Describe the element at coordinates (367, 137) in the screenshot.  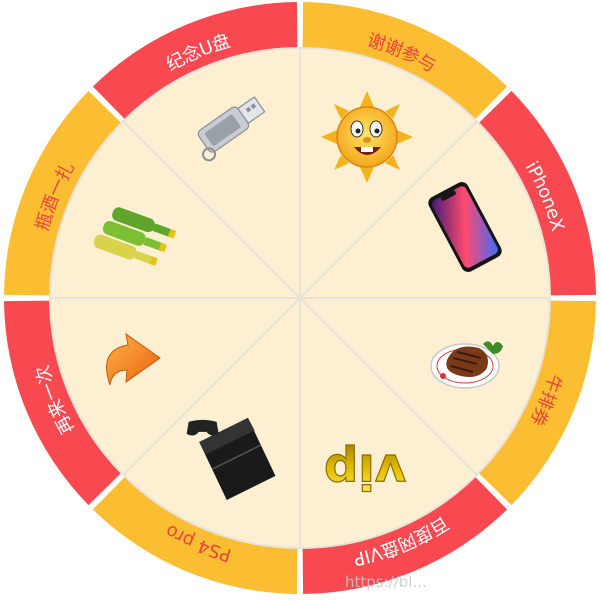
I see `sun-face-icon` at that location.